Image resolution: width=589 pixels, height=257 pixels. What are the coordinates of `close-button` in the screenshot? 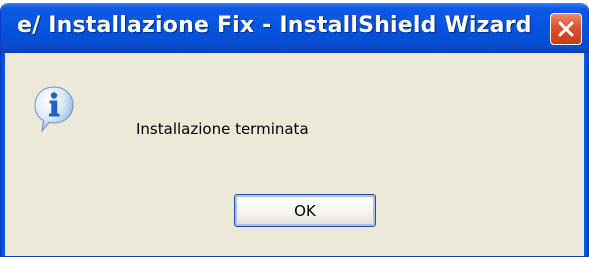 It's located at (566, 29).